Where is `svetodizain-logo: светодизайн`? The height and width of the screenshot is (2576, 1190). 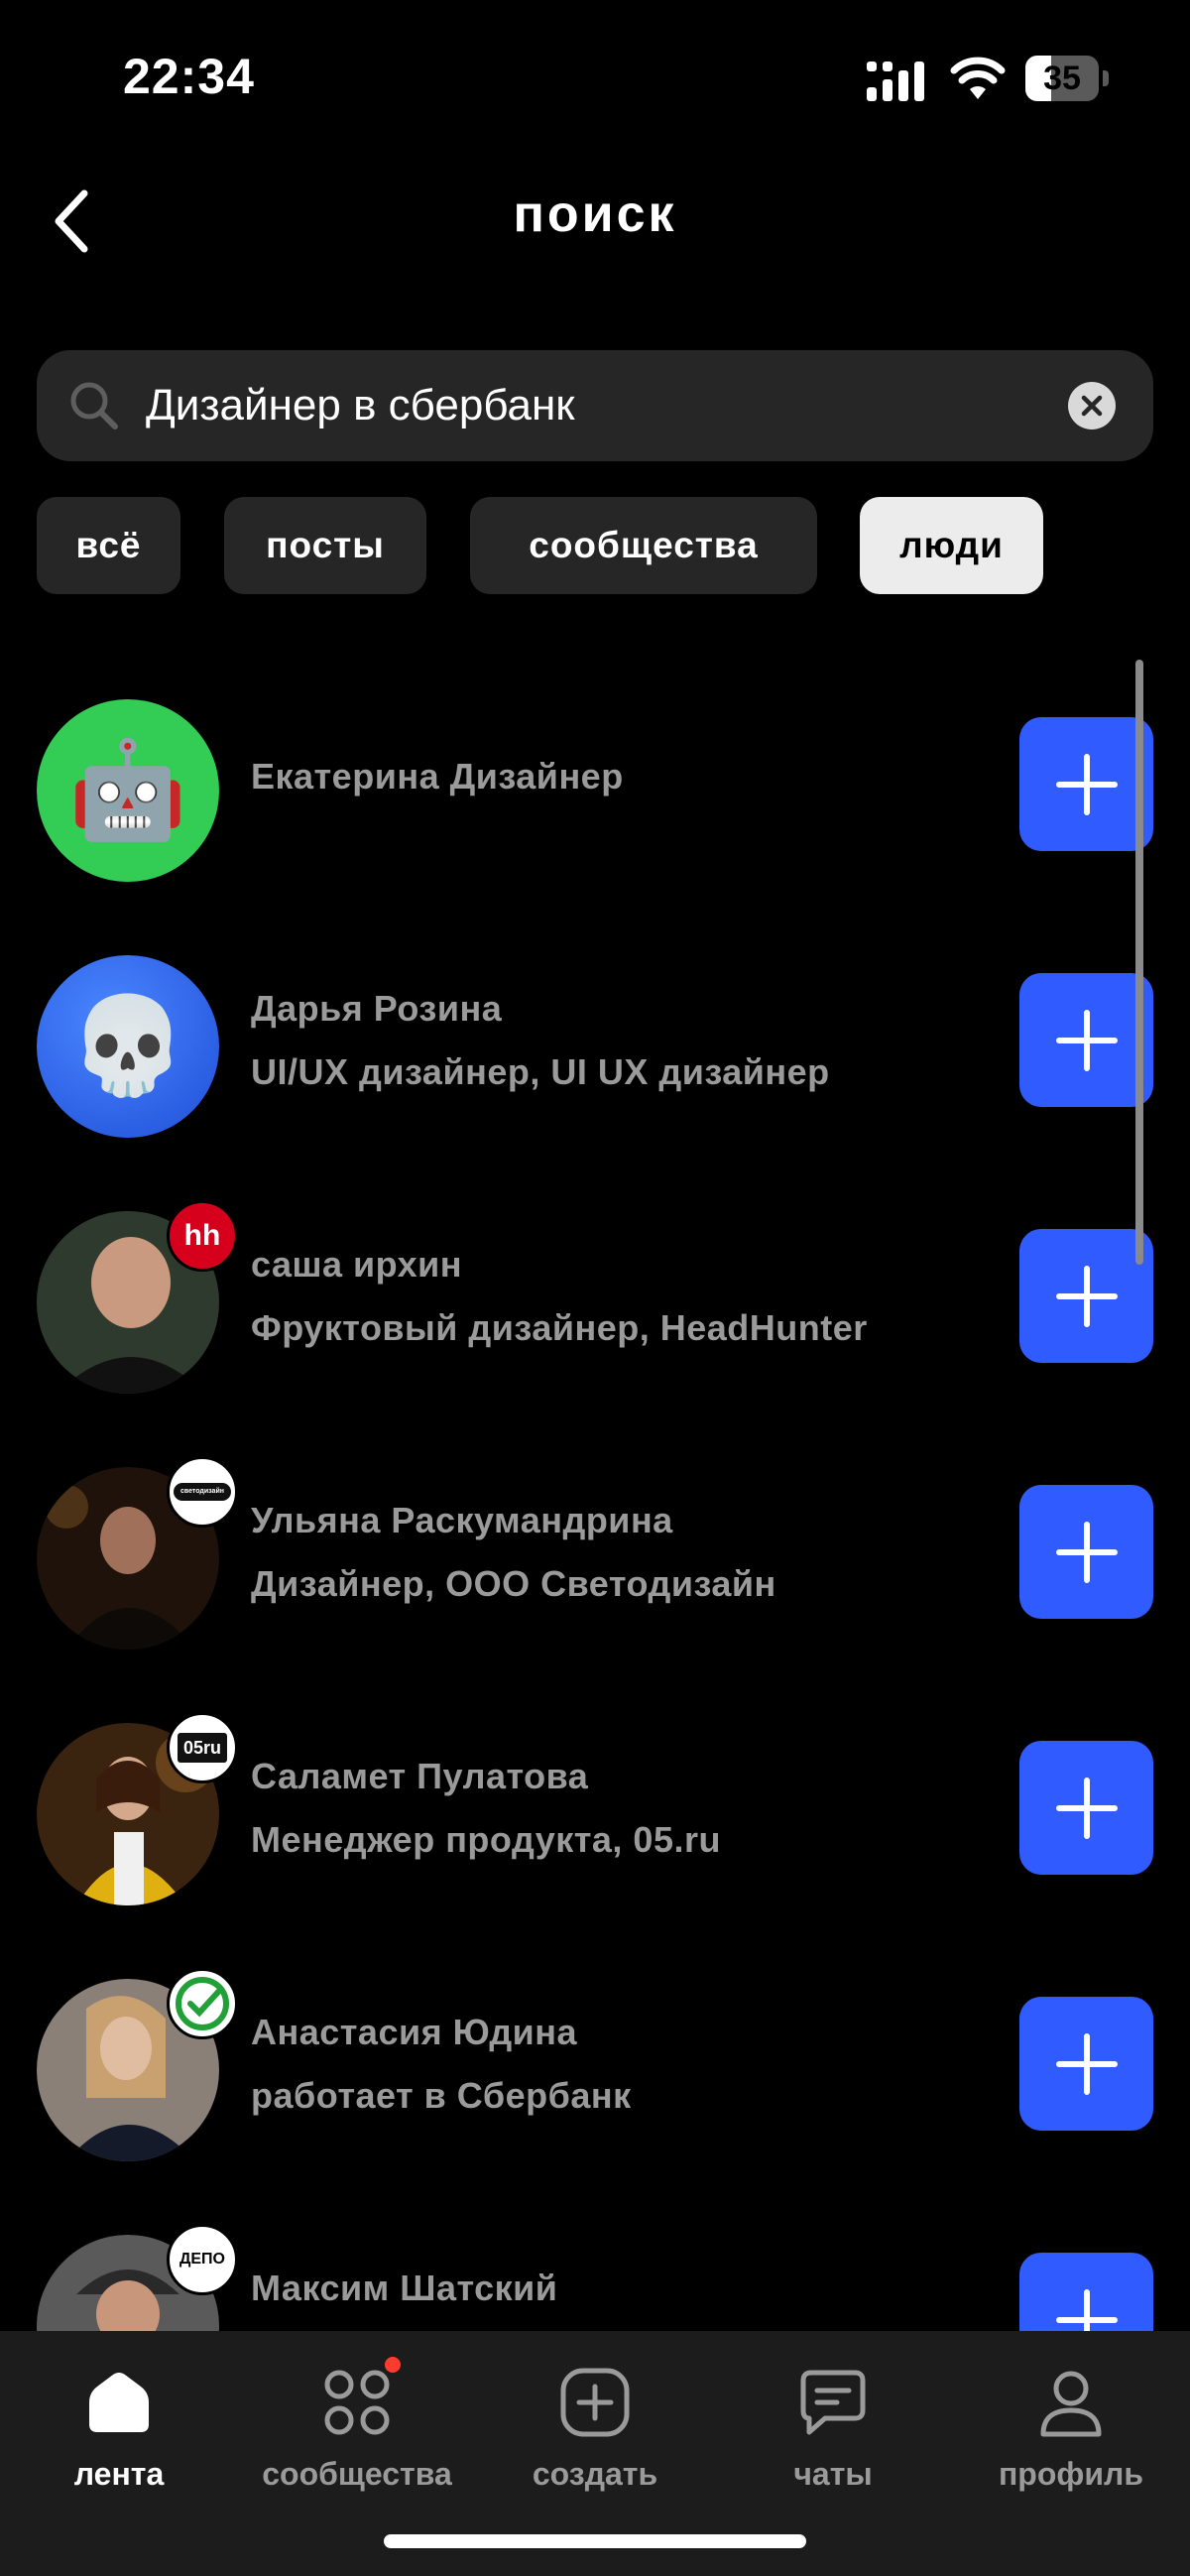 svetodizain-logo: светодизайн is located at coordinates (202, 1492).